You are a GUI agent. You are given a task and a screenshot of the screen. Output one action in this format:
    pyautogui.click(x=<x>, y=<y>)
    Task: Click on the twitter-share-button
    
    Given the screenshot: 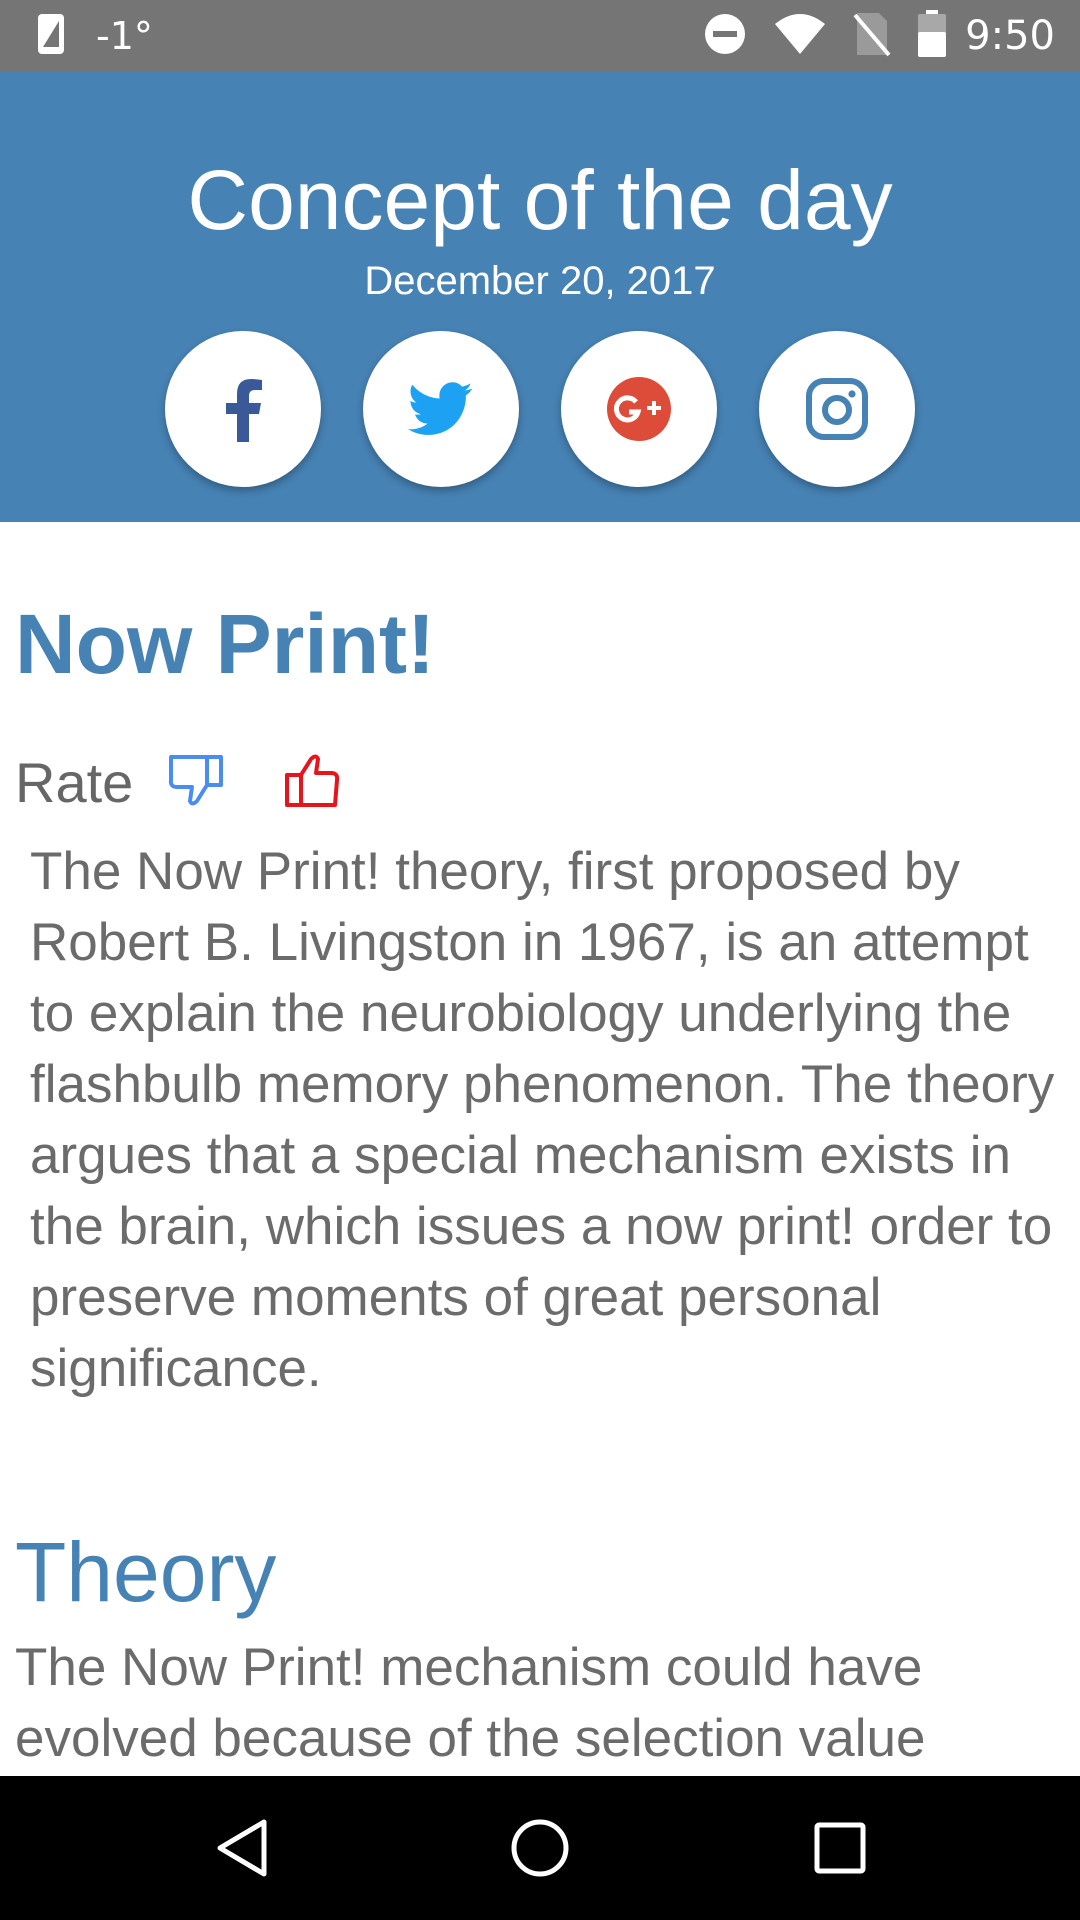 What is the action you would take?
    pyautogui.click(x=441, y=409)
    